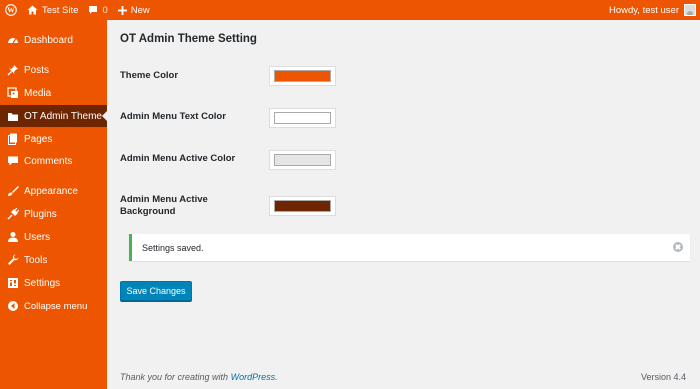 This screenshot has height=389, width=700. Describe the element at coordinates (690, 10) in the screenshot. I see `avatar` at that location.